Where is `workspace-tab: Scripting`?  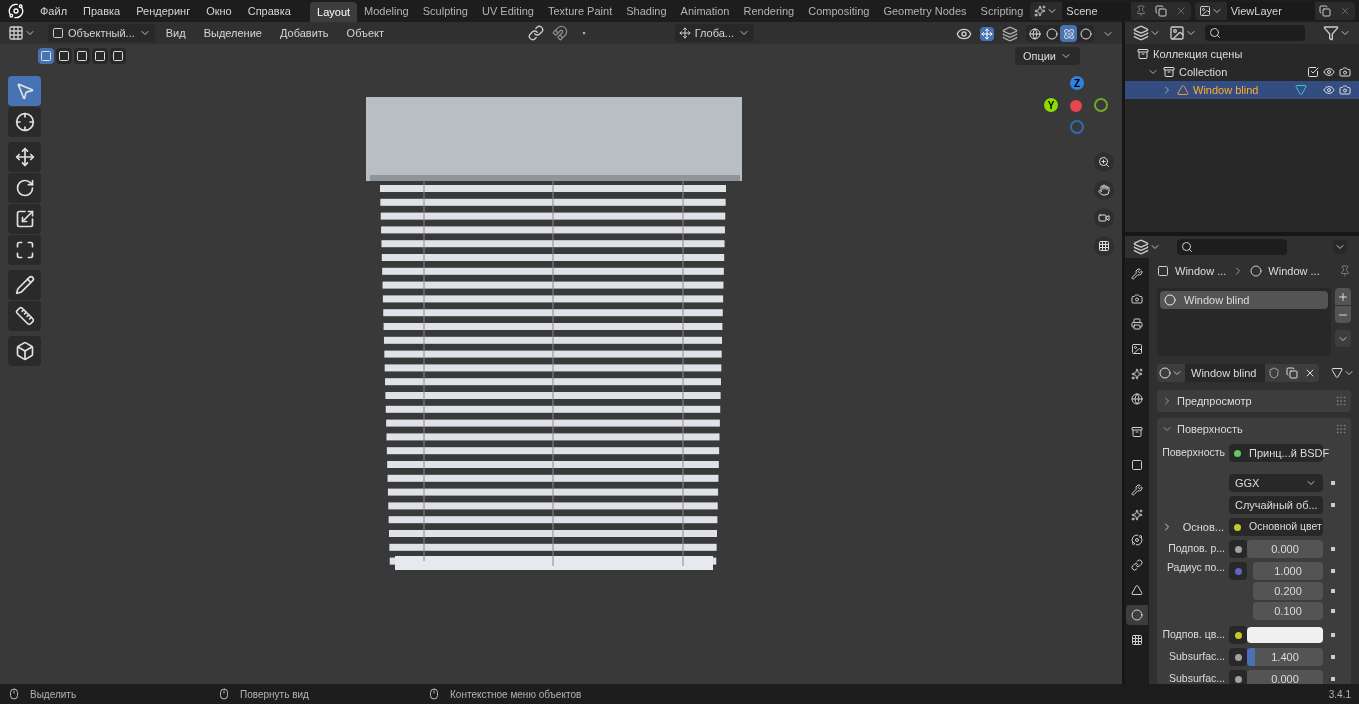 workspace-tab: Scripting is located at coordinates (1002, 11).